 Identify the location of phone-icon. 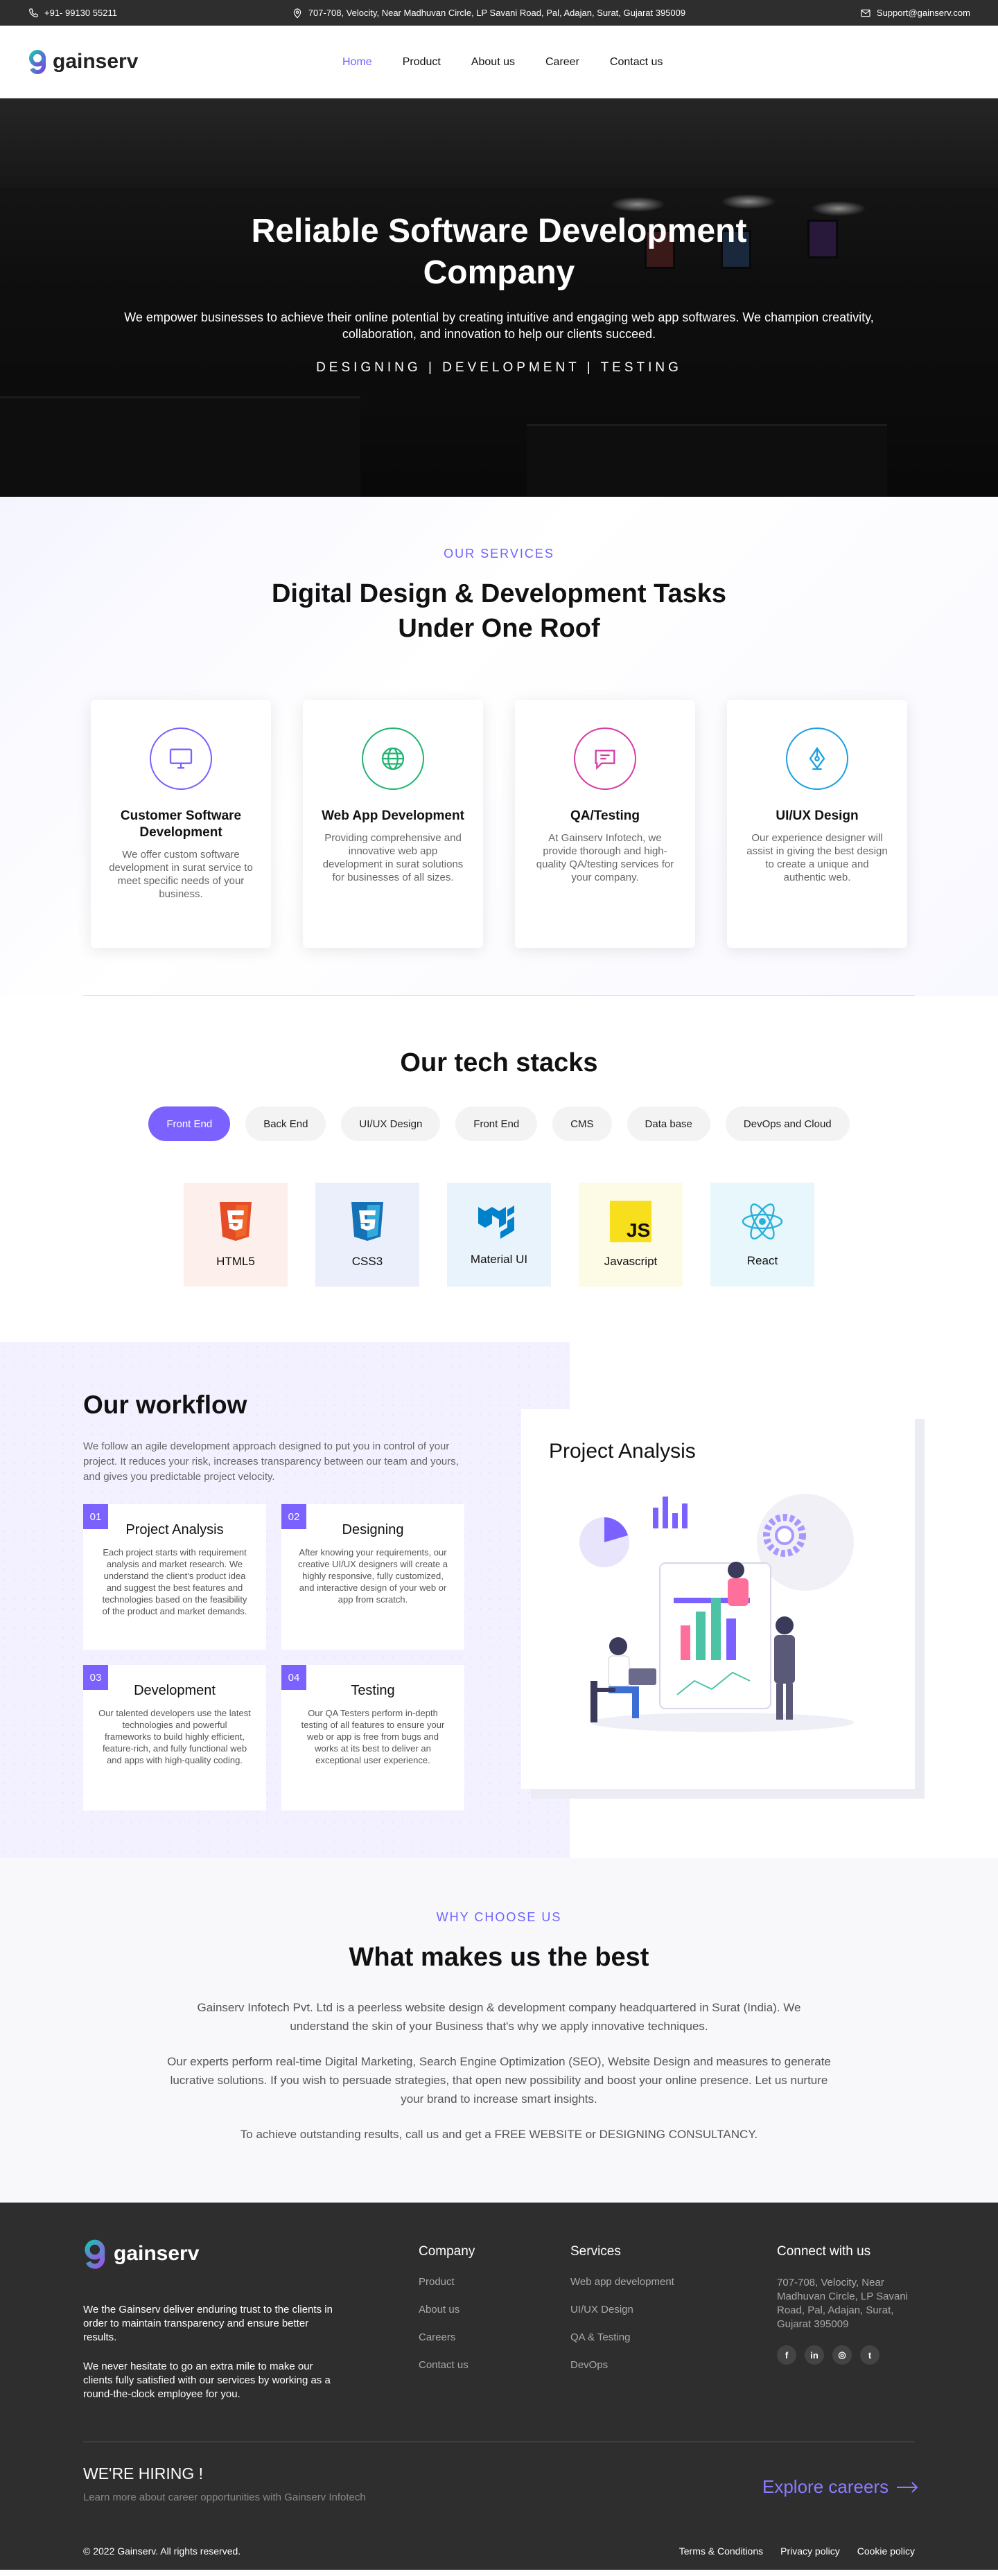
(33, 12).